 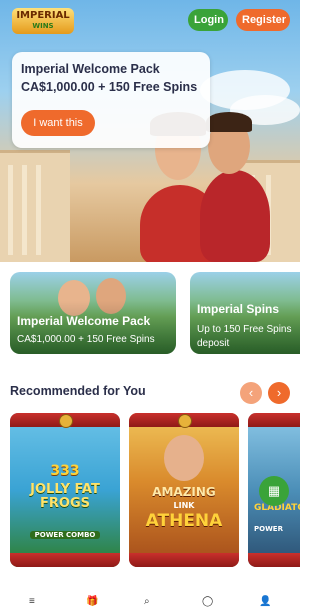 I want to click on hero-hair, so click(x=229, y=122).